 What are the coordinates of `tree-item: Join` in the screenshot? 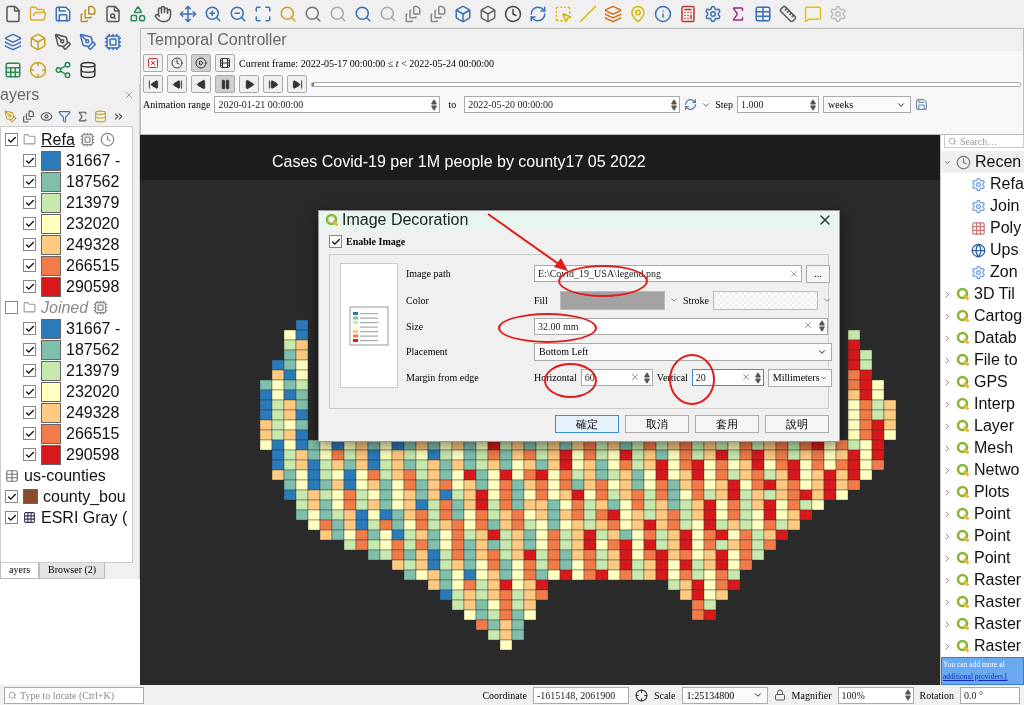 It's located at (1005, 206).